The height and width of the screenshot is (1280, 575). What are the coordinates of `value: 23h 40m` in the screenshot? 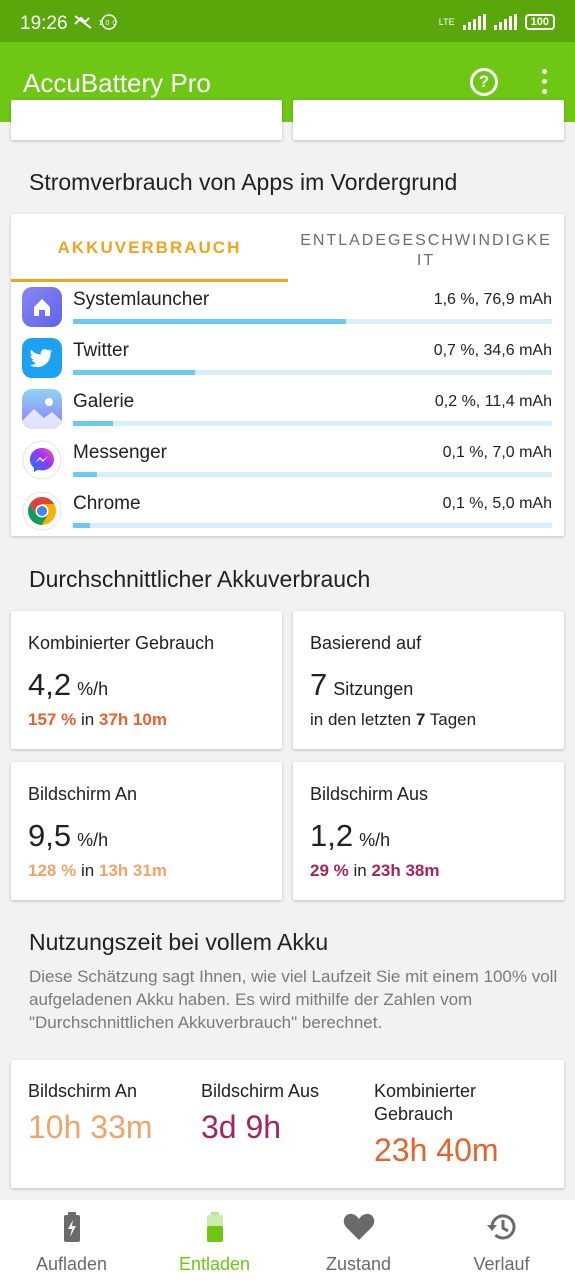 It's located at (436, 1150).